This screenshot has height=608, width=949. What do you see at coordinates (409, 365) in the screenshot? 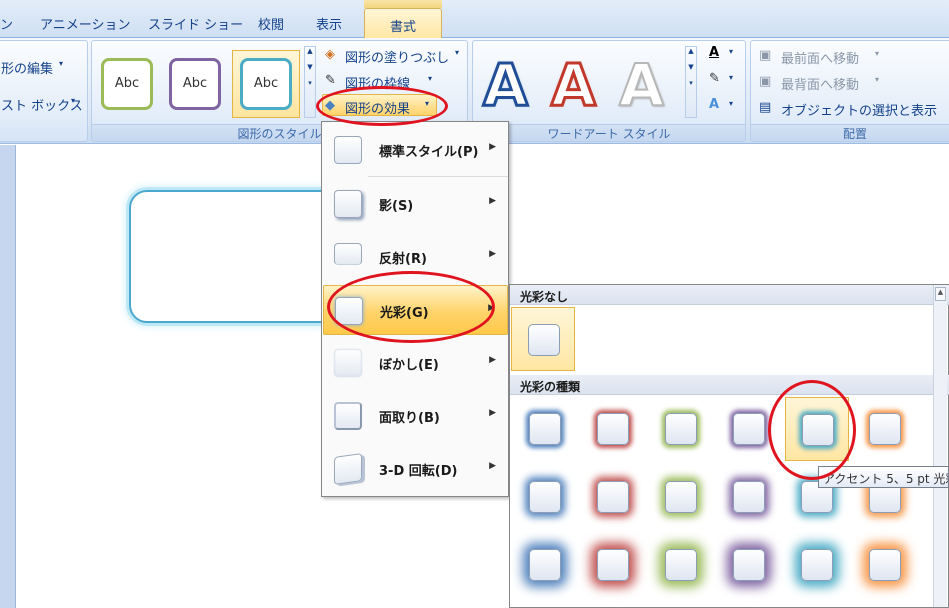
I see `menu-item-label: ぼかし(E)` at bounding box center [409, 365].